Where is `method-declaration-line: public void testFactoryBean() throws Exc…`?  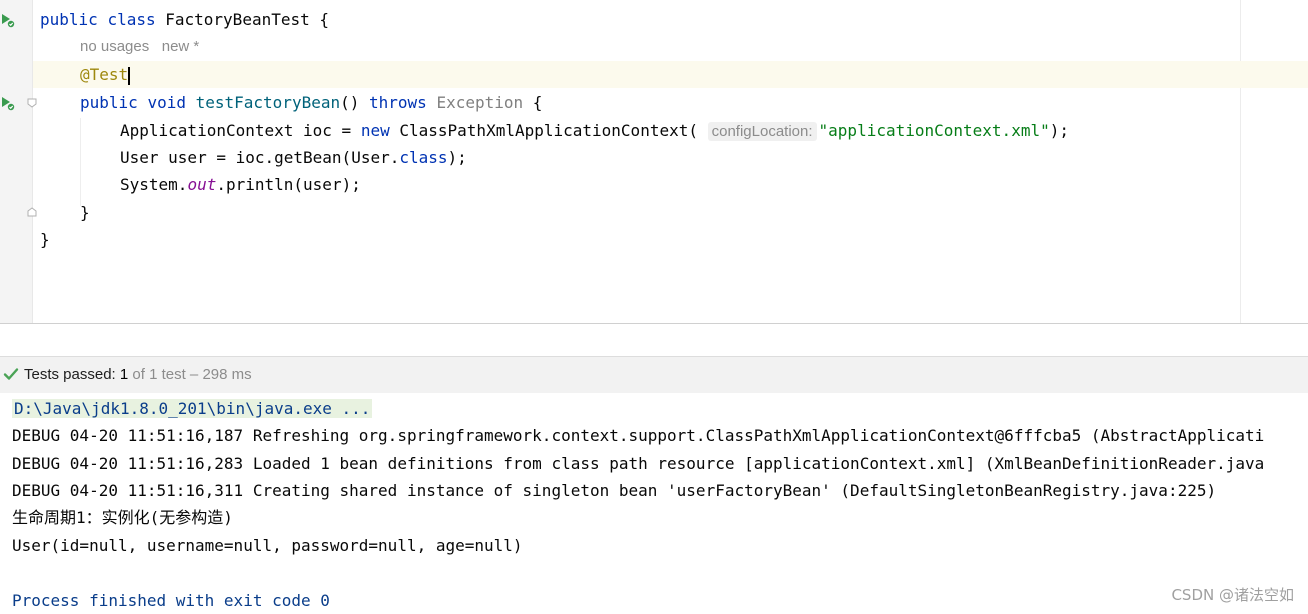
method-declaration-line: public void testFactoryBean() throws Exc… is located at coordinates (311, 102).